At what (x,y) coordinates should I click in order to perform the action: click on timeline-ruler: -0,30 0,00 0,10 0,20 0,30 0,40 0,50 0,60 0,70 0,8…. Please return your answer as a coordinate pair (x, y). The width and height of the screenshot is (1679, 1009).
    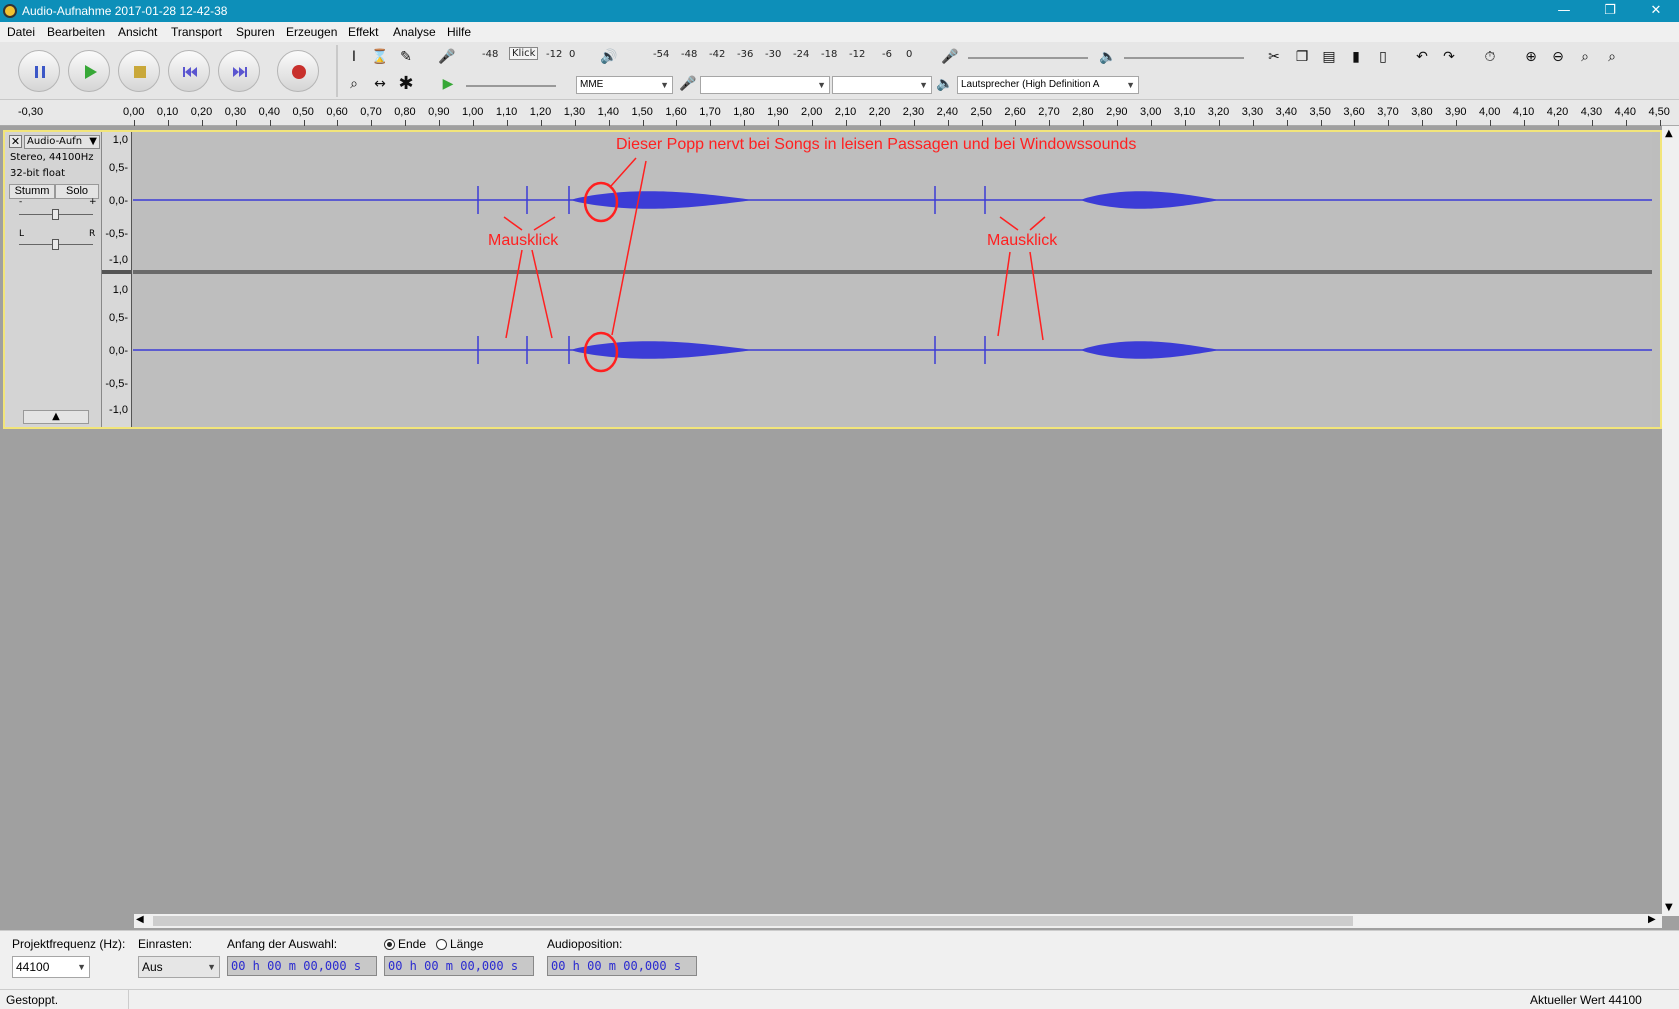
    Looking at the image, I should click on (839, 113).